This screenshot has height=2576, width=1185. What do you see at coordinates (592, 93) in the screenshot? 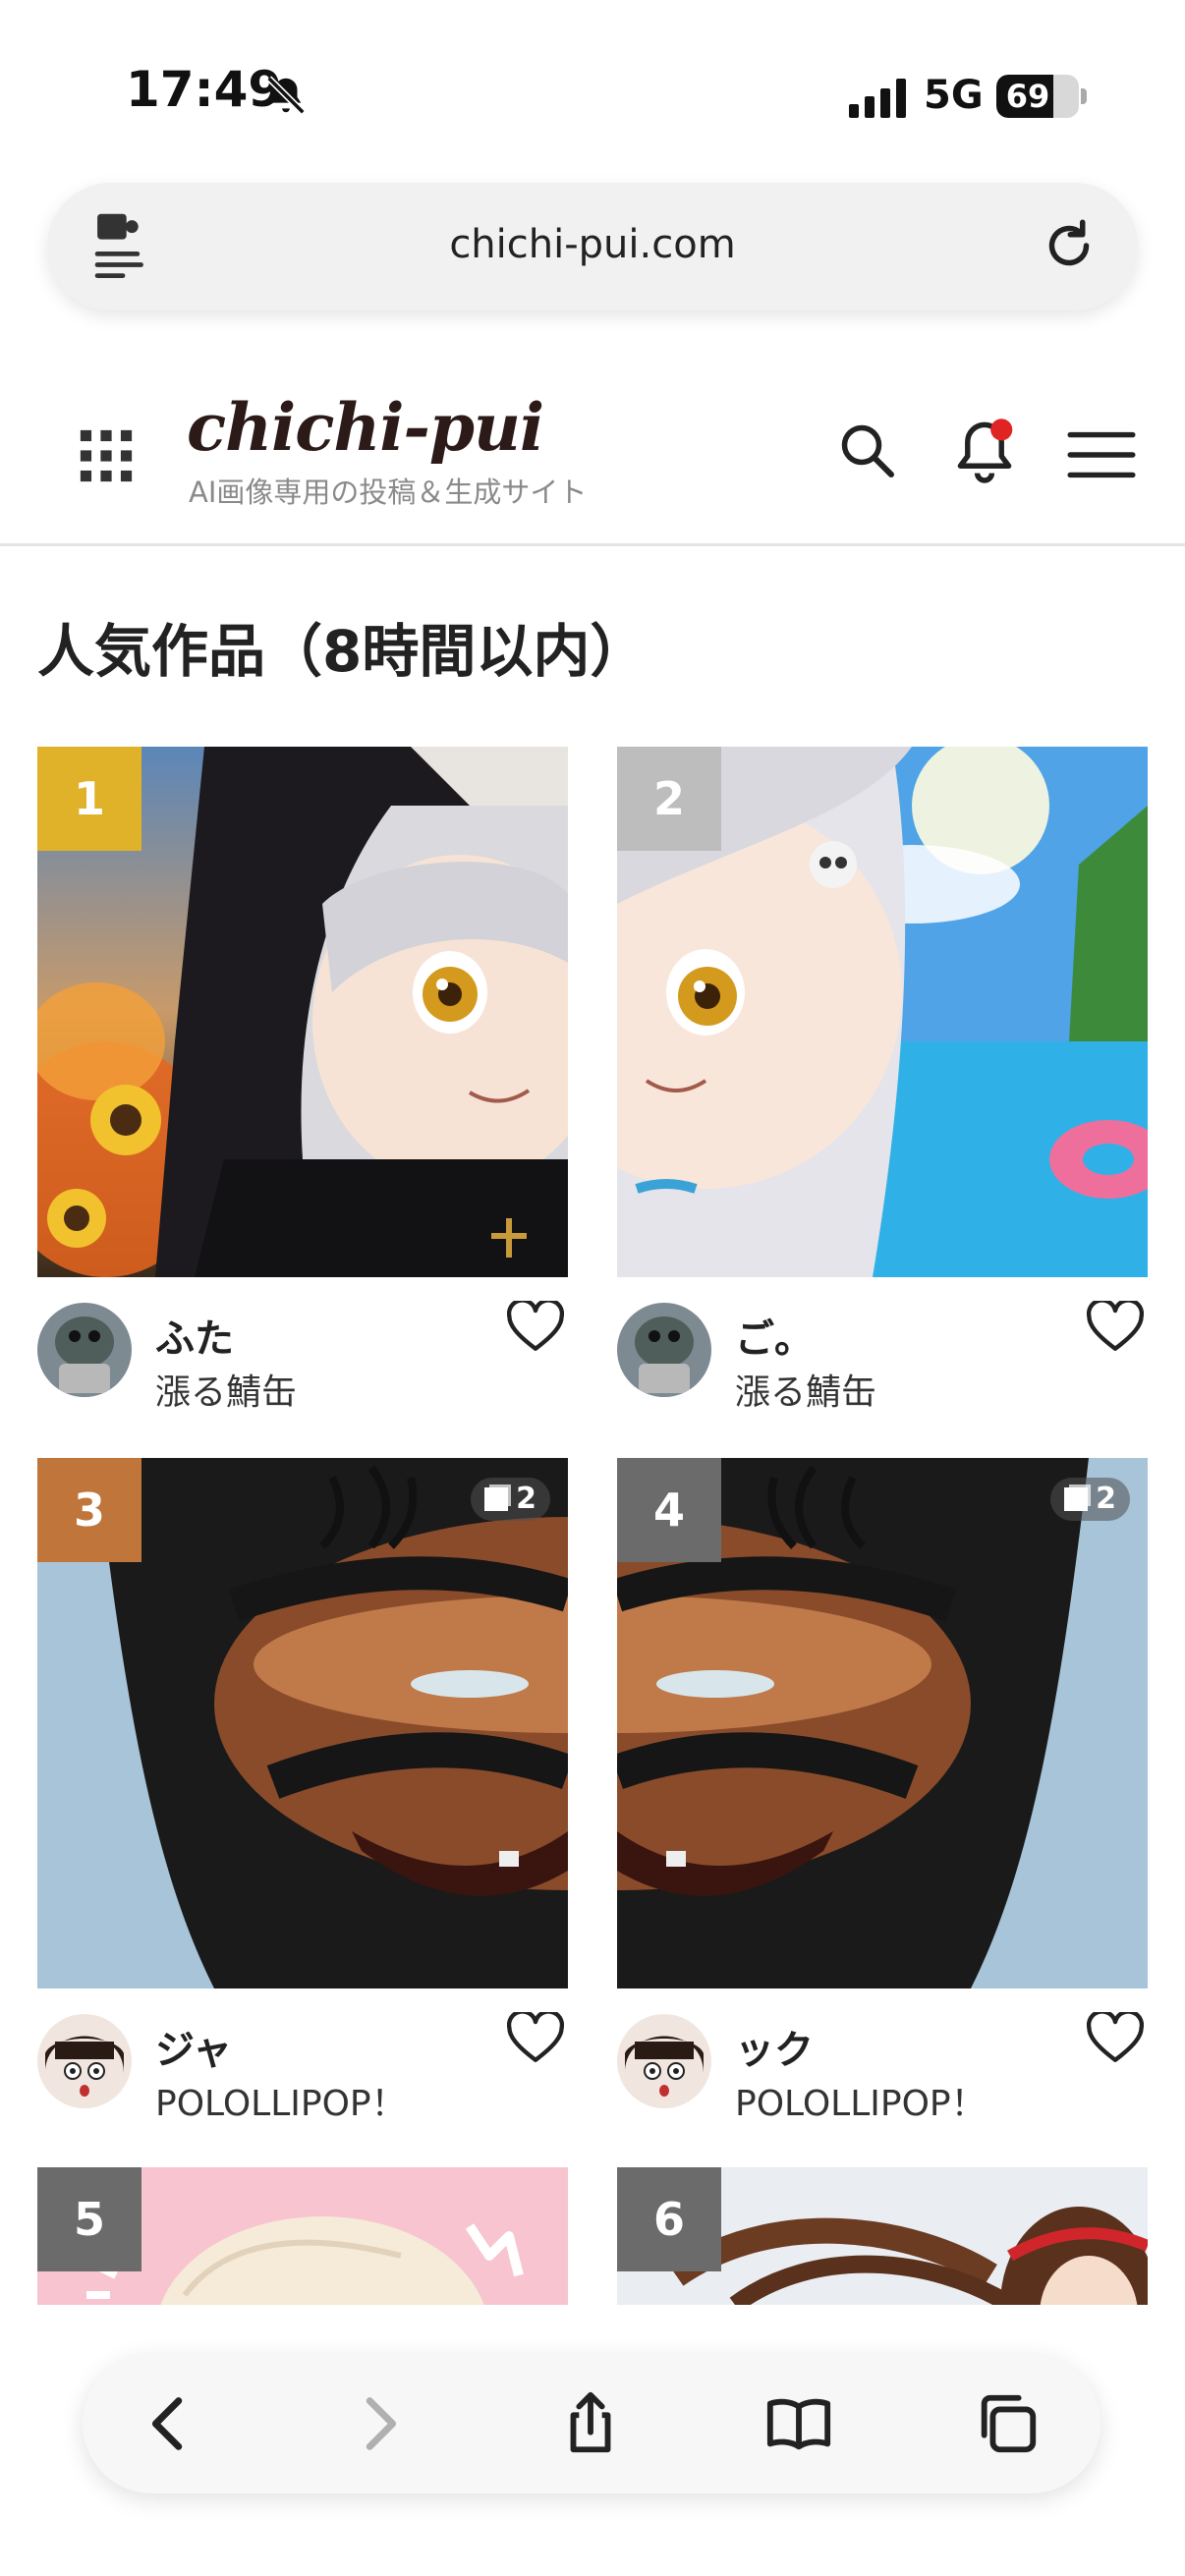
I see `status-bar: 17:49 5G 69` at bounding box center [592, 93].